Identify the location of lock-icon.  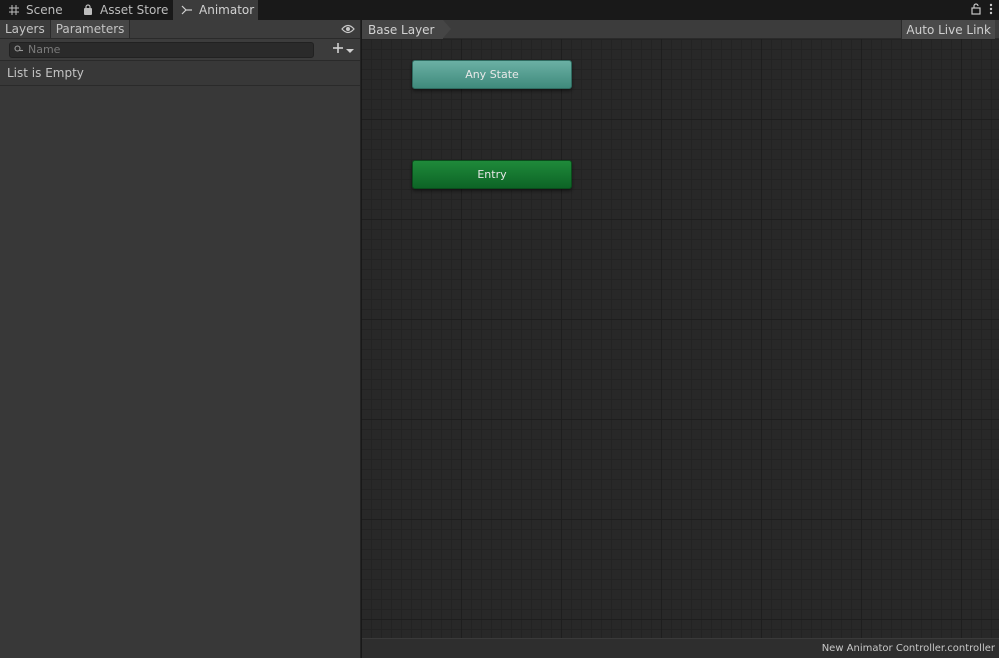
(976, 10).